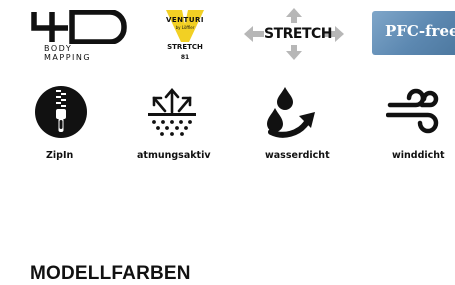  Describe the element at coordinates (420, 31) in the screenshot. I see `pfc-free-label: PFC-free` at that location.